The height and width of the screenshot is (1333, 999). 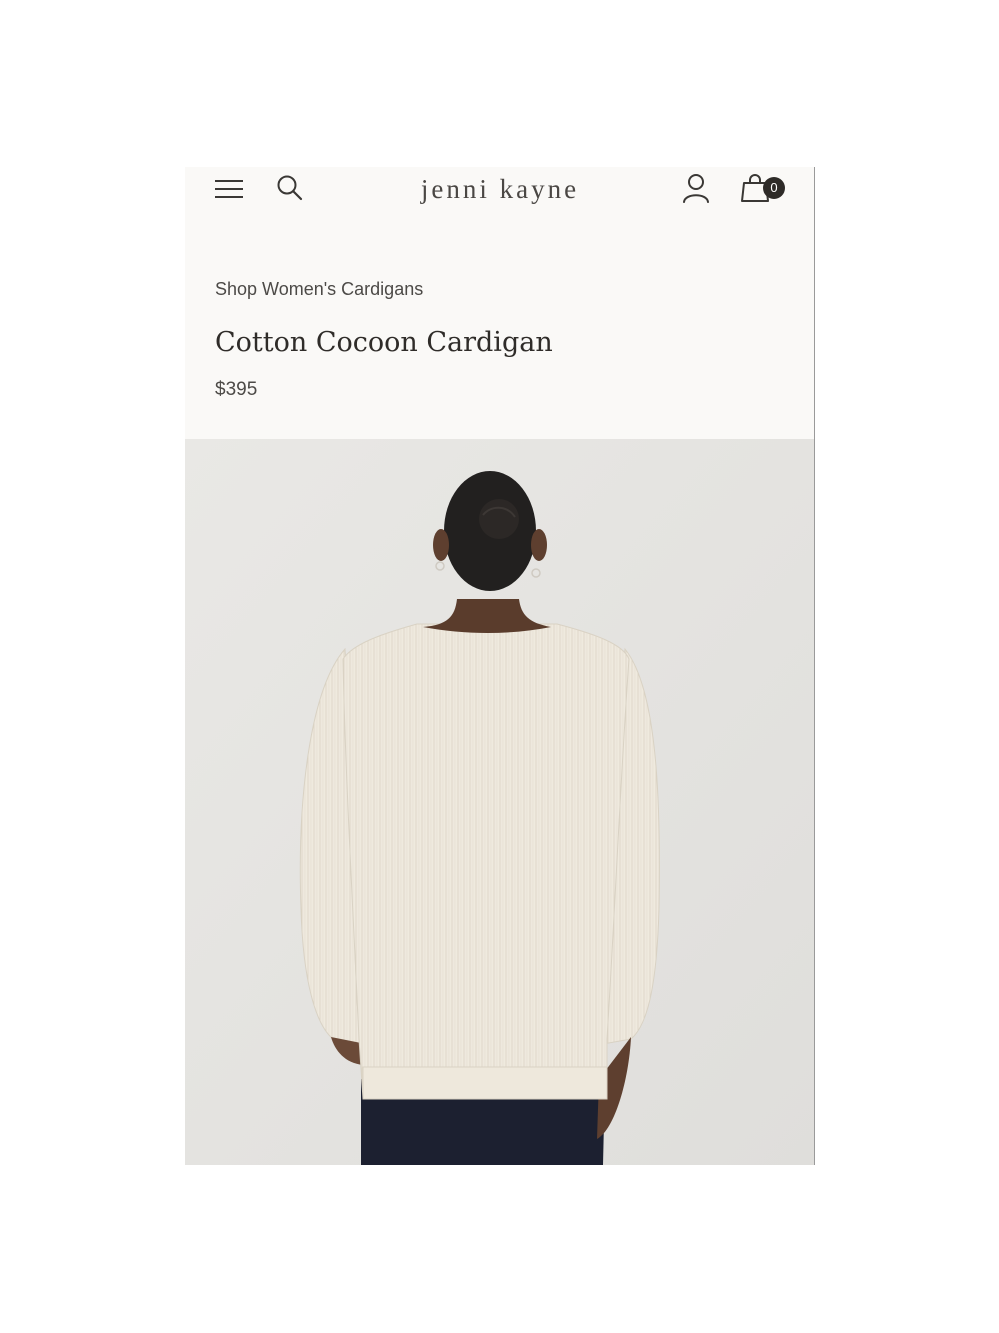 I want to click on product-title: Cotton Cocoon Cardigan, so click(x=384, y=342).